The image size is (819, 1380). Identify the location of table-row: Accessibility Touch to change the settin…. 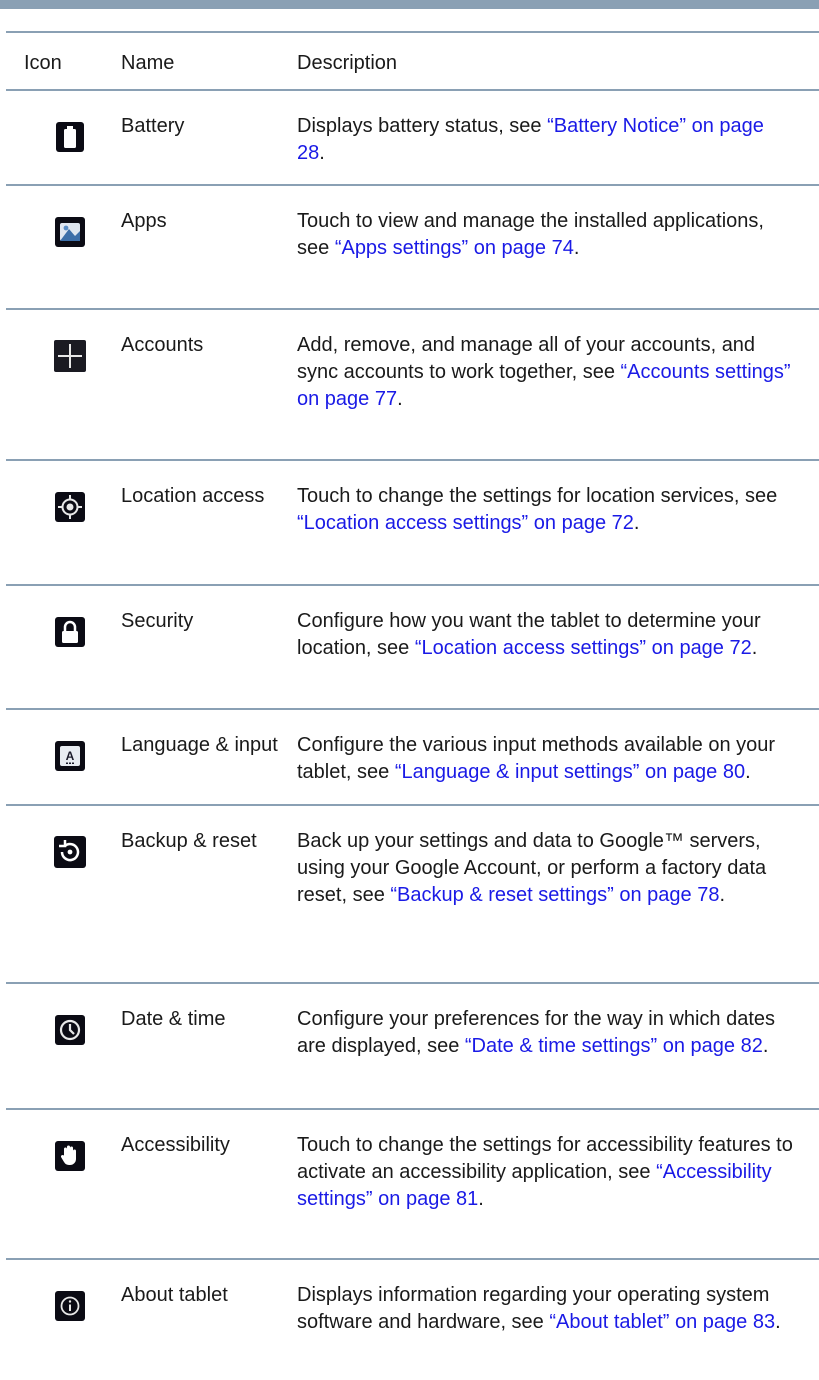
(409, 1184).